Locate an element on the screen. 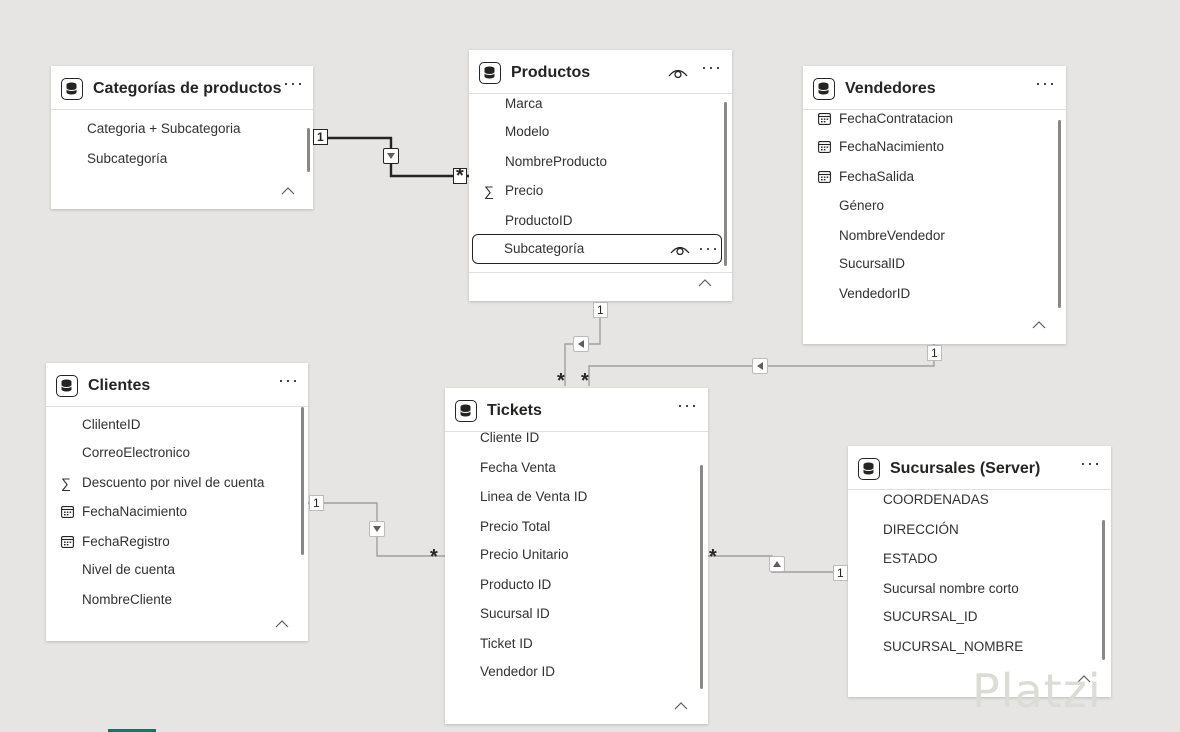  field-row: Vendedor ID is located at coordinates (576, 672).